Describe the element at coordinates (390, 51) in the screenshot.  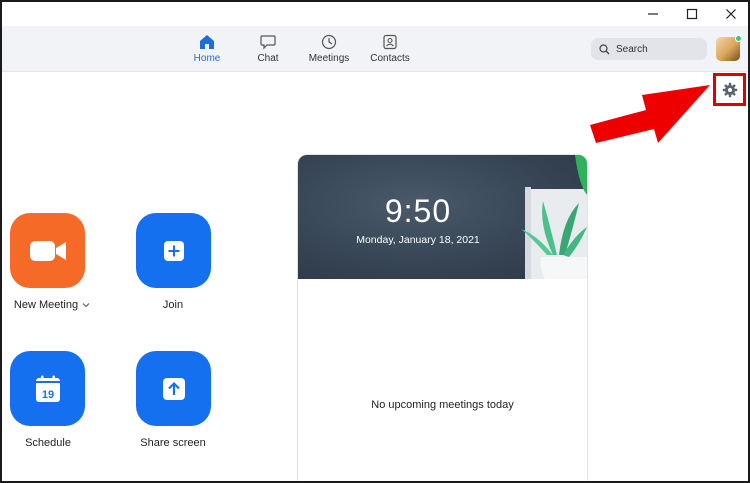
I see `tab-contacts: Contacts` at that location.